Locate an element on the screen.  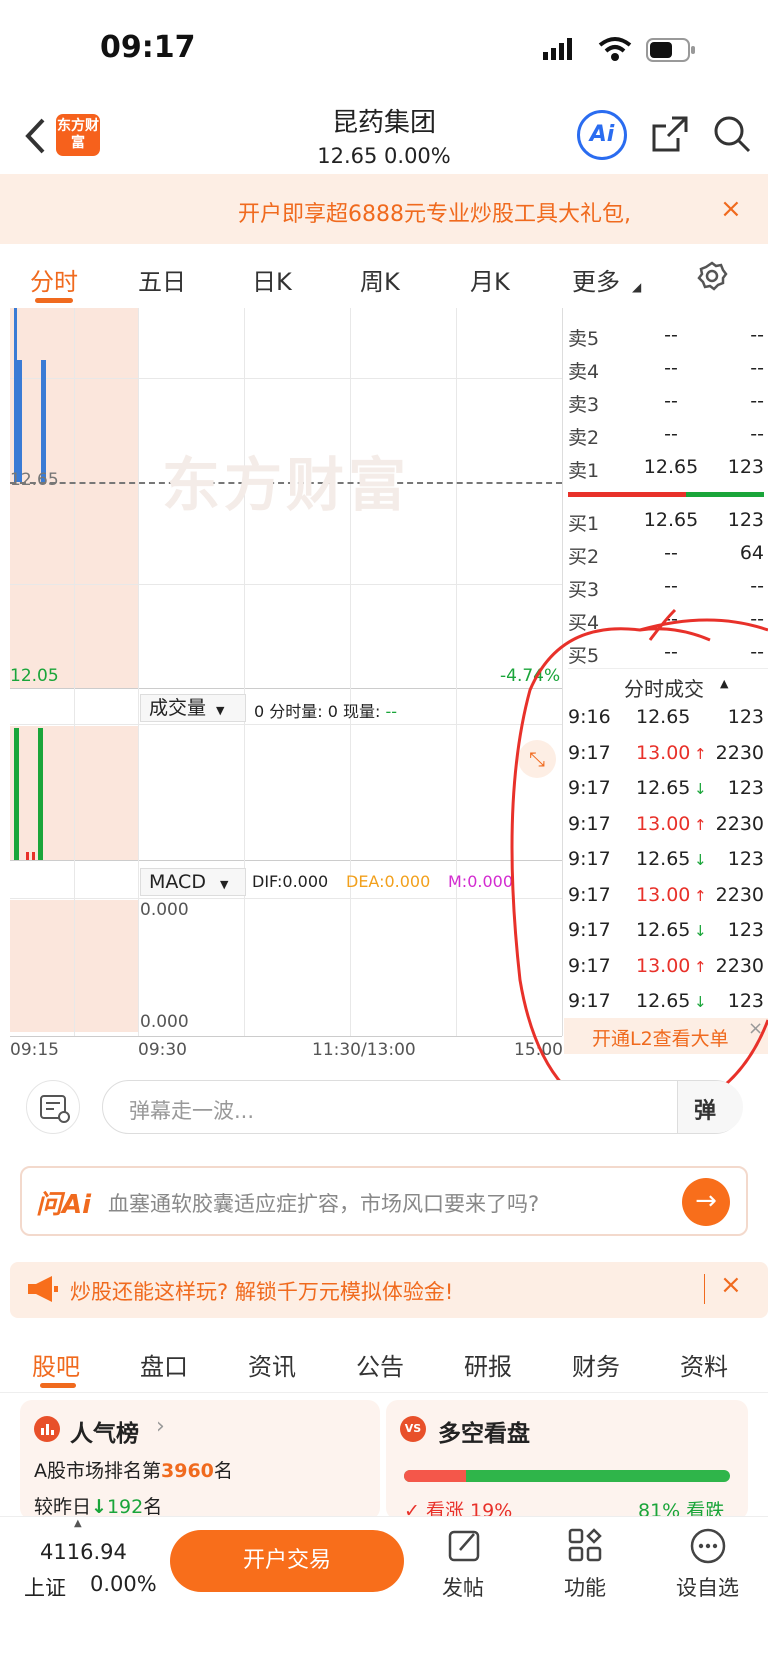
volume-readout: 0 分时量: 0 现量: -- is located at coordinates (325, 710).